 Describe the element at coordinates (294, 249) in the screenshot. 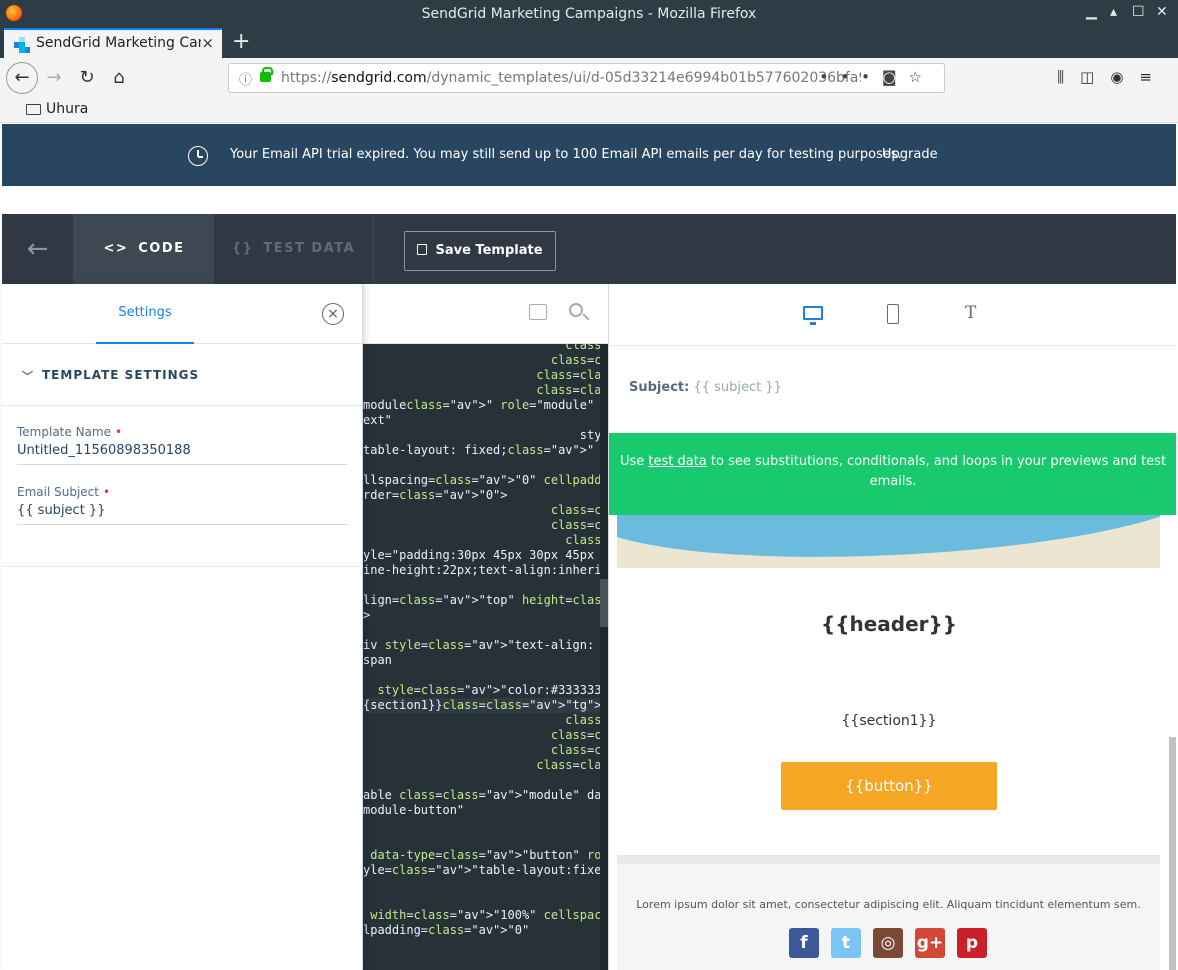

I see `tab-test-data: {} TEST DATA` at that location.